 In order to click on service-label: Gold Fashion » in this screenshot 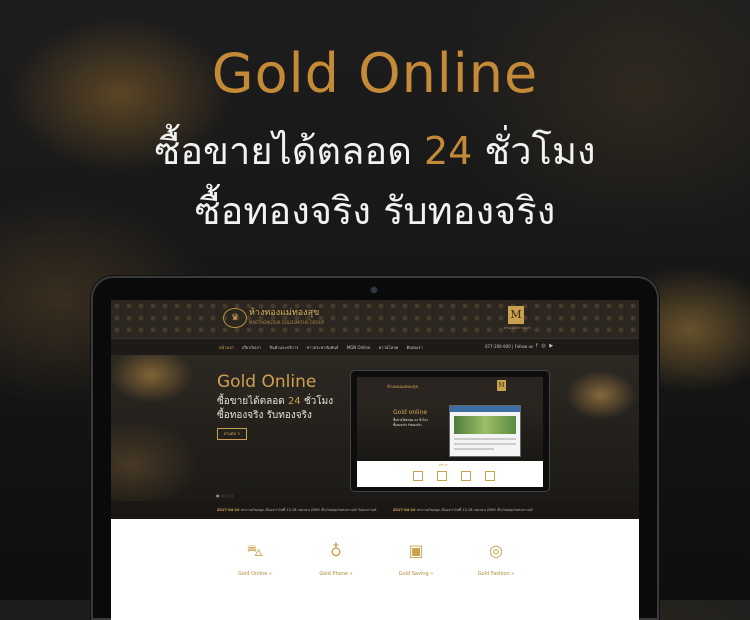, I will do `click(496, 574)`.